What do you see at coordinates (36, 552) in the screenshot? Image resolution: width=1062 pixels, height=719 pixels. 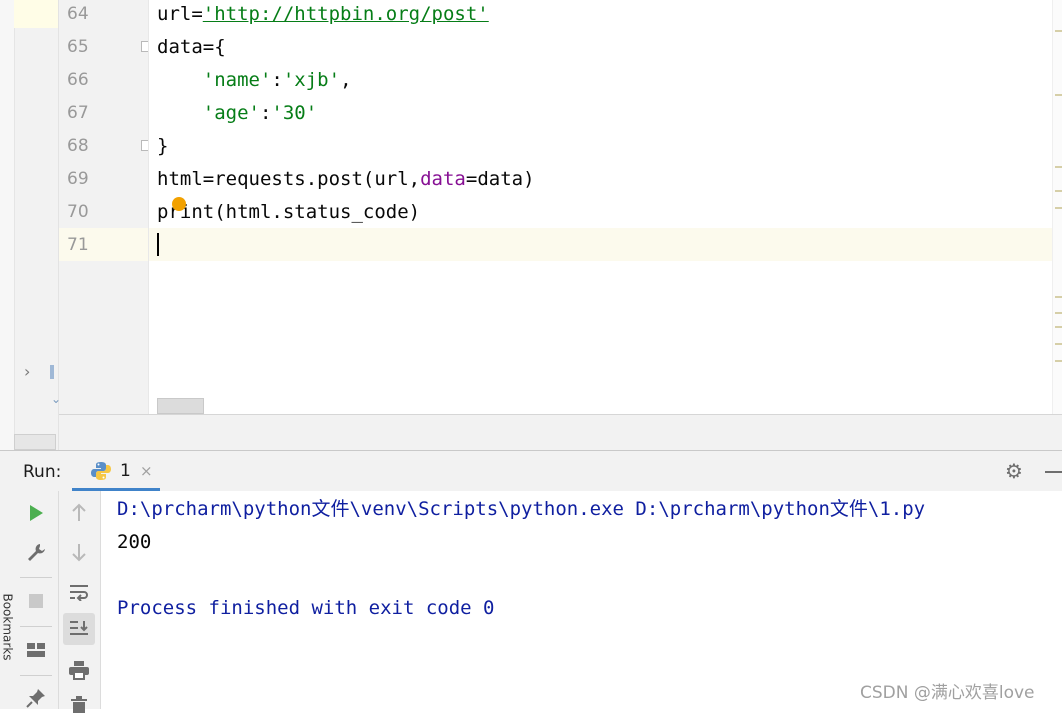 I see `wrench-icon` at bounding box center [36, 552].